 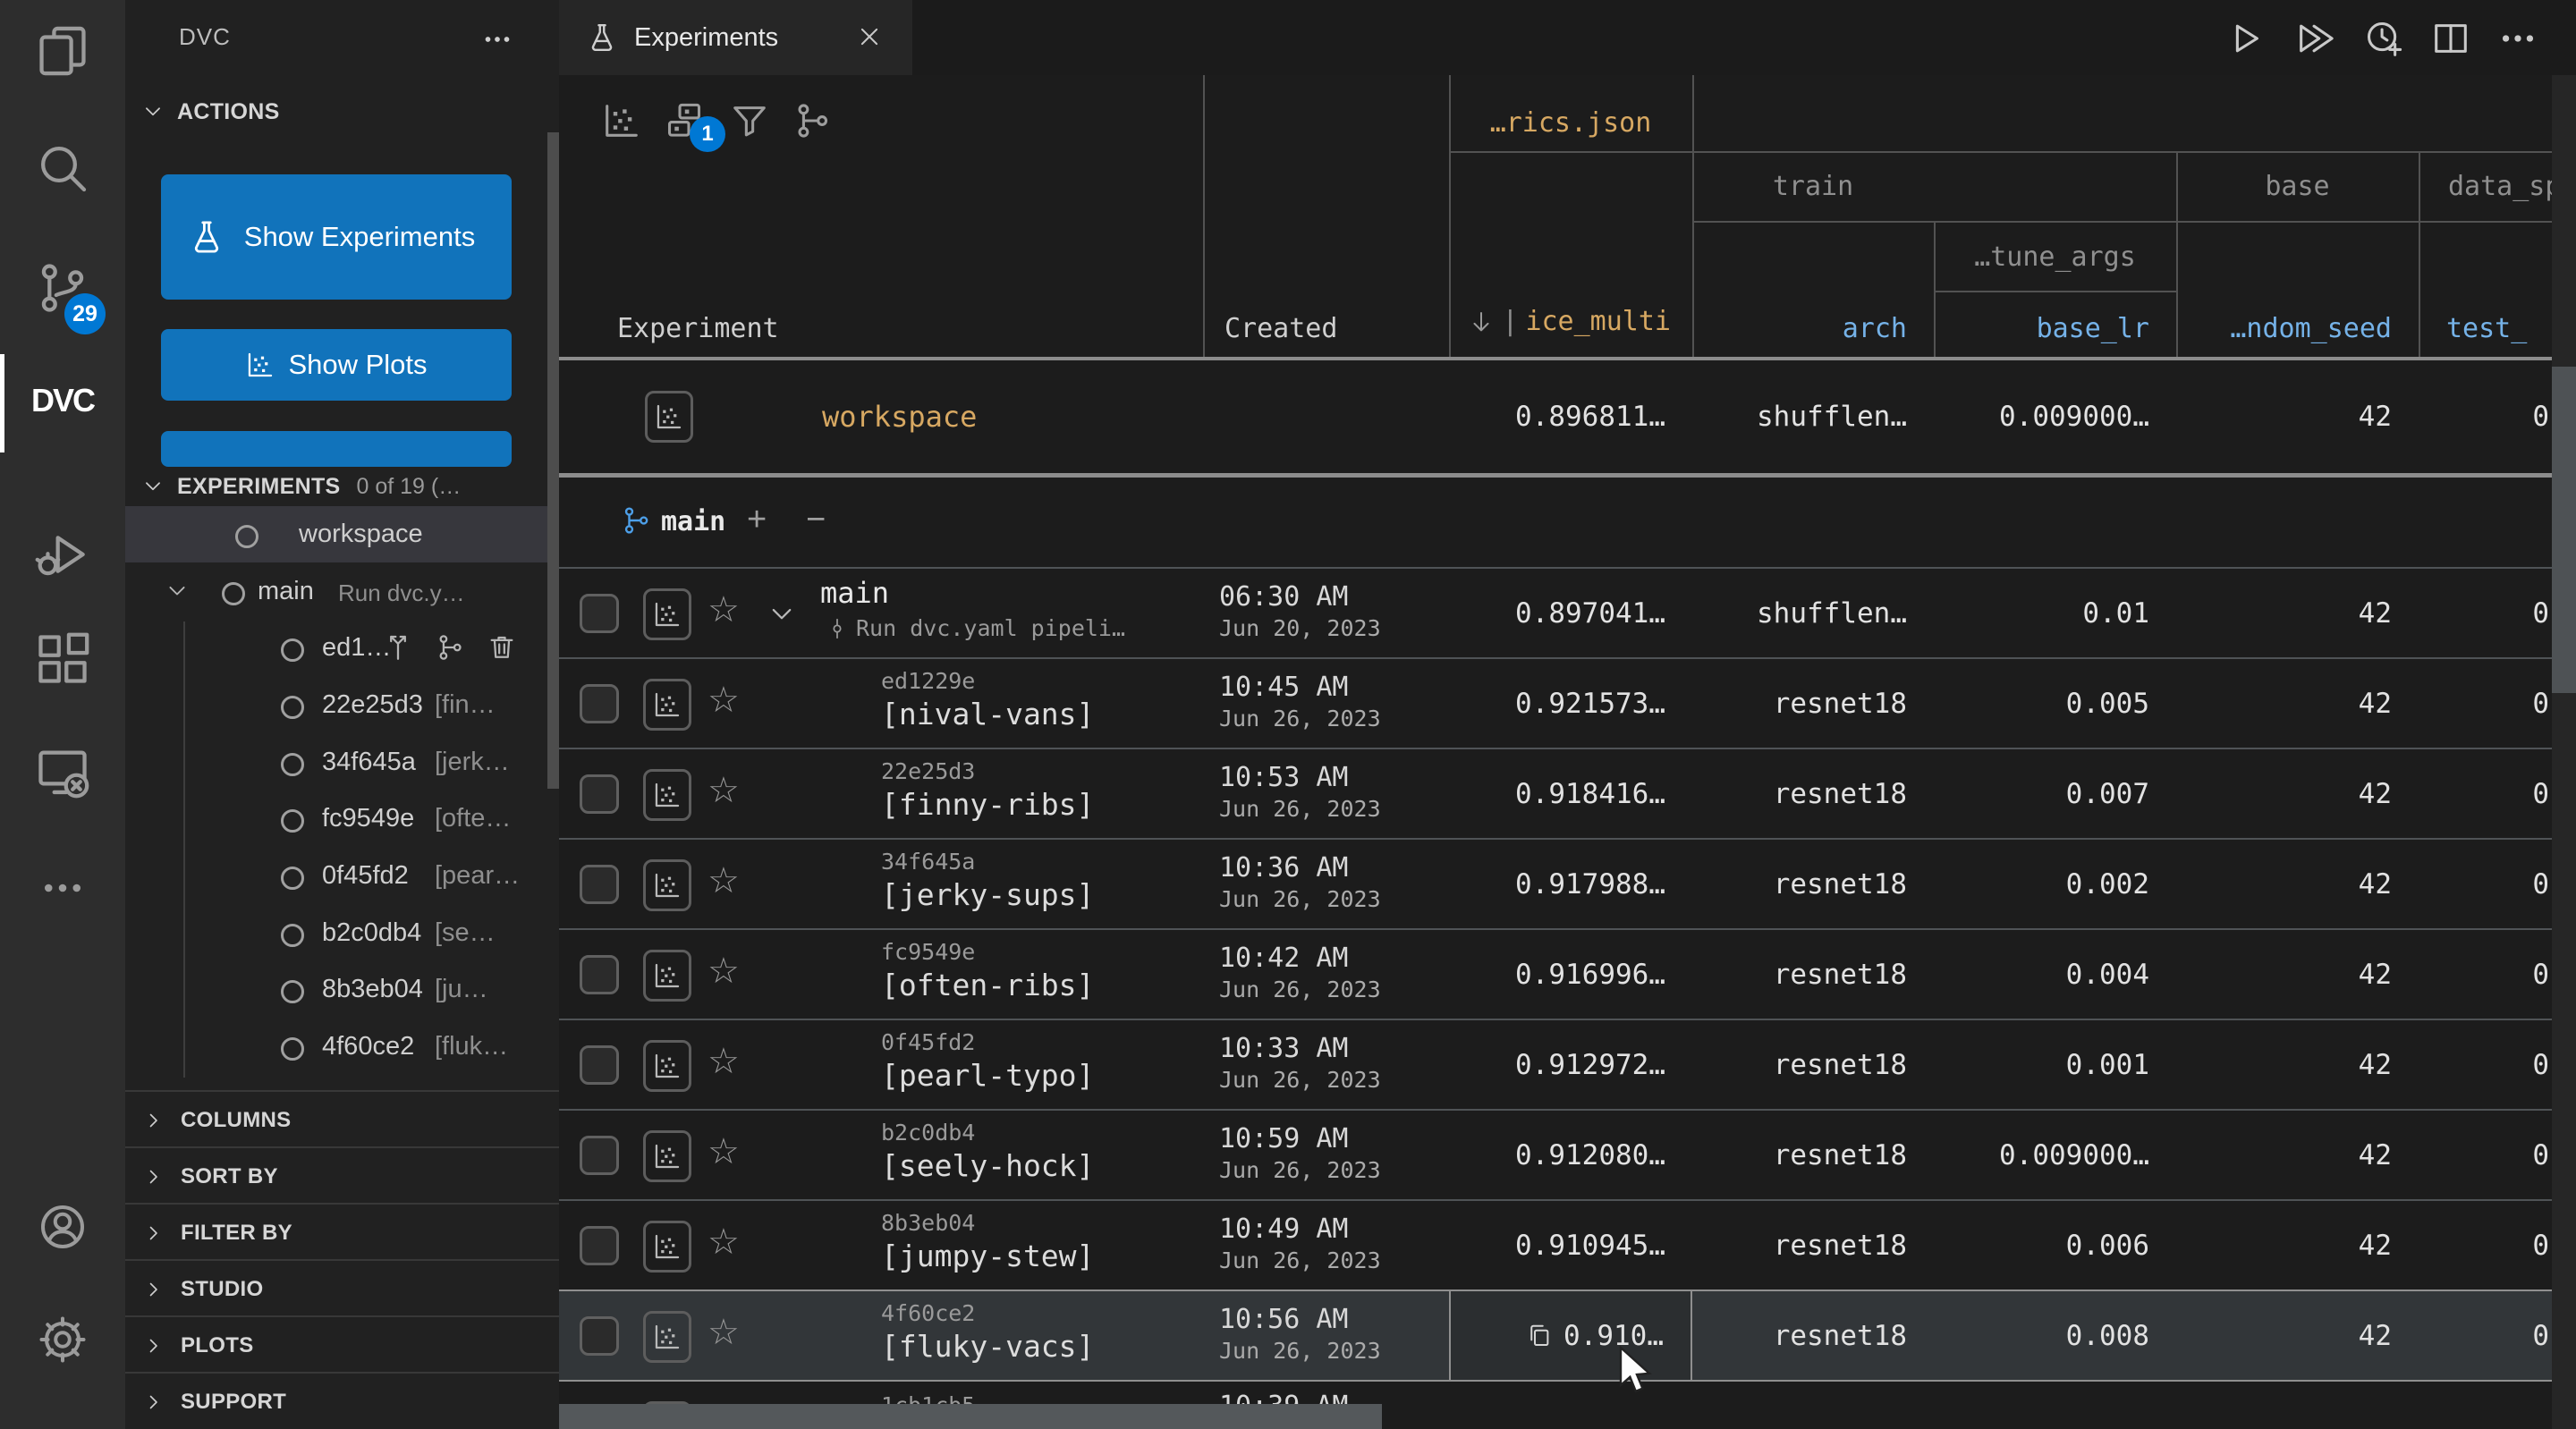 What do you see at coordinates (62, 888) in the screenshot?
I see `activity-bar-item-more` at bounding box center [62, 888].